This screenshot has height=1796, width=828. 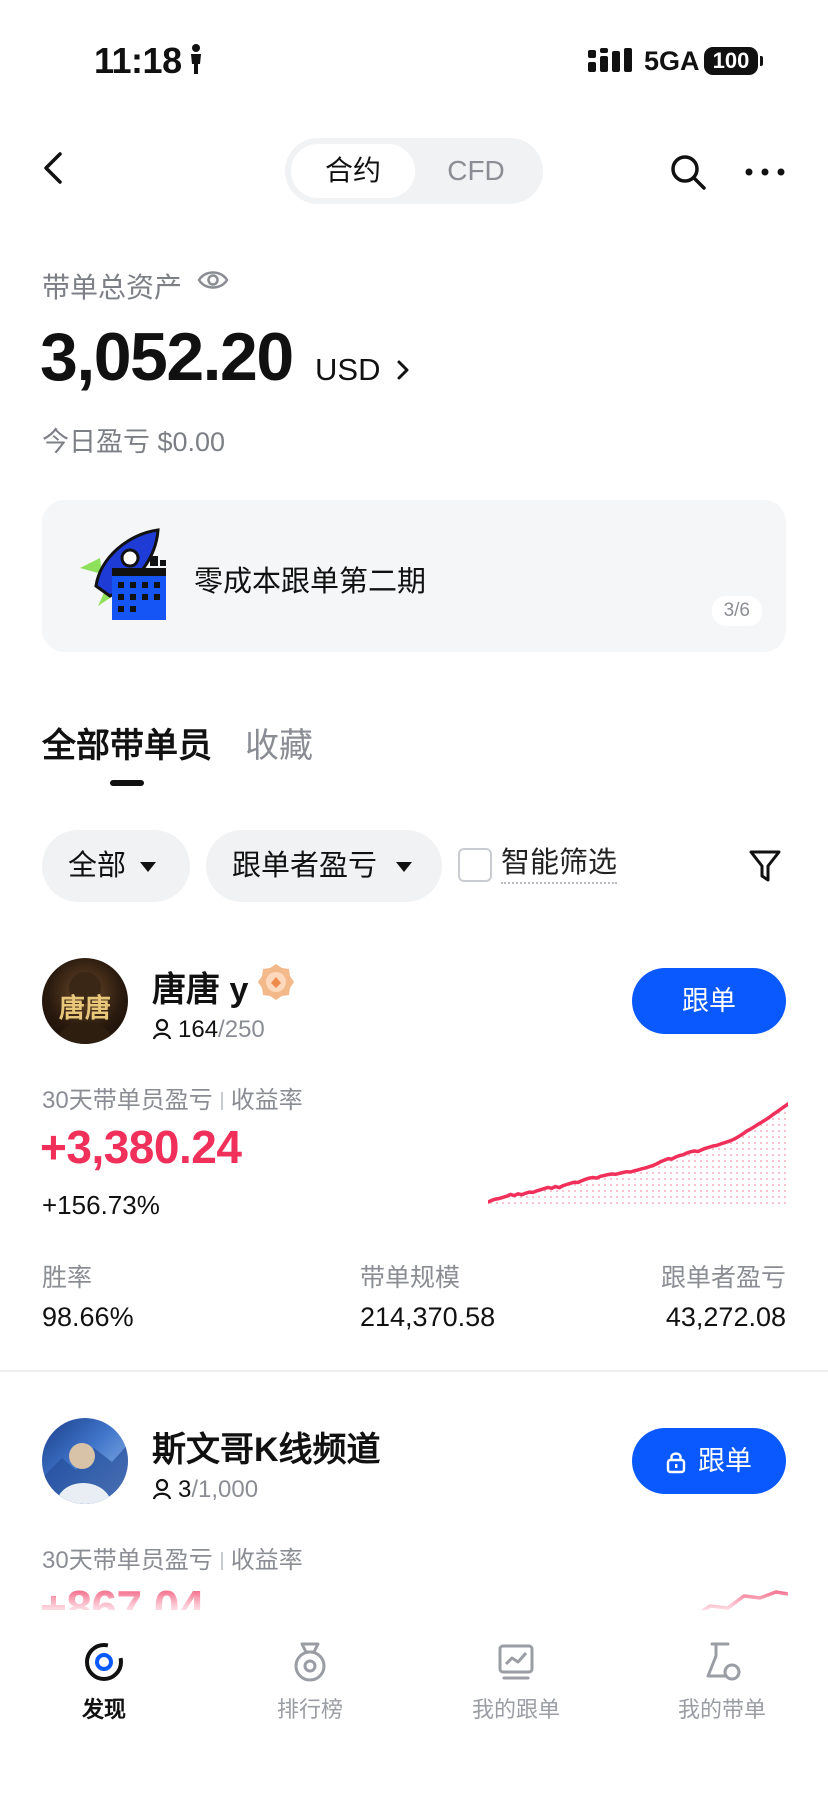 What do you see at coordinates (559, 865) in the screenshot?
I see `smart-filter-label: 智能筛选` at bounding box center [559, 865].